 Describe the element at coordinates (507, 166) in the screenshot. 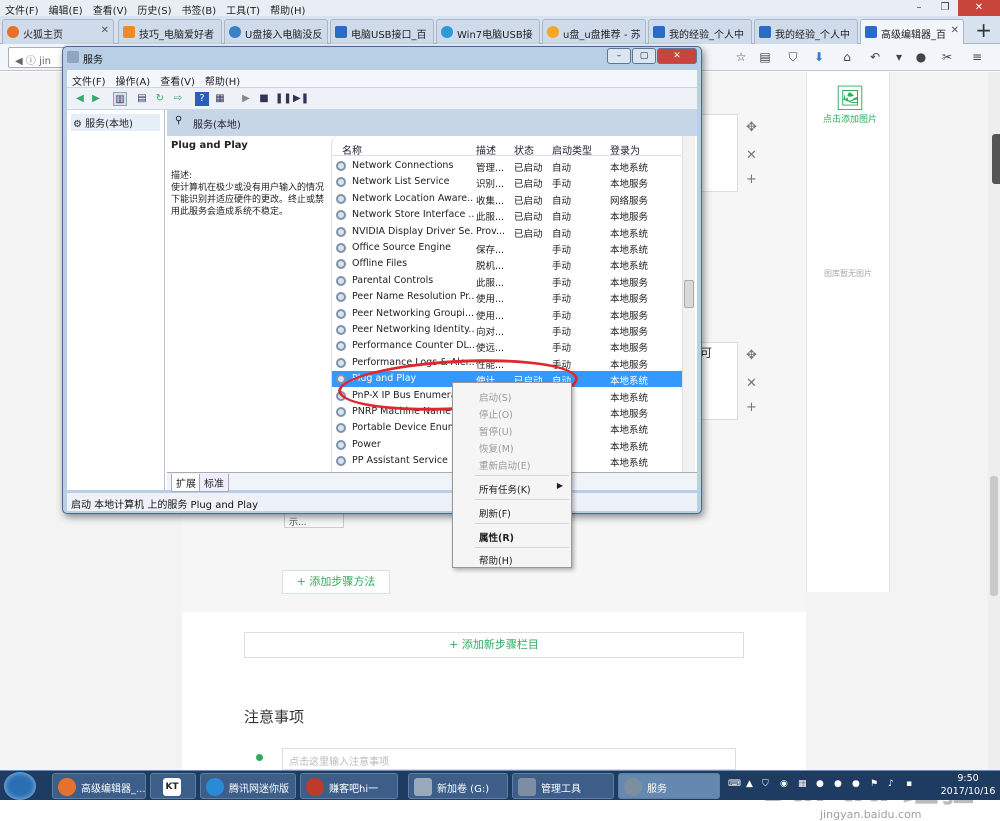

I see `table-row: Network Connections 管理... 已启动 自动 本地系统` at that location.